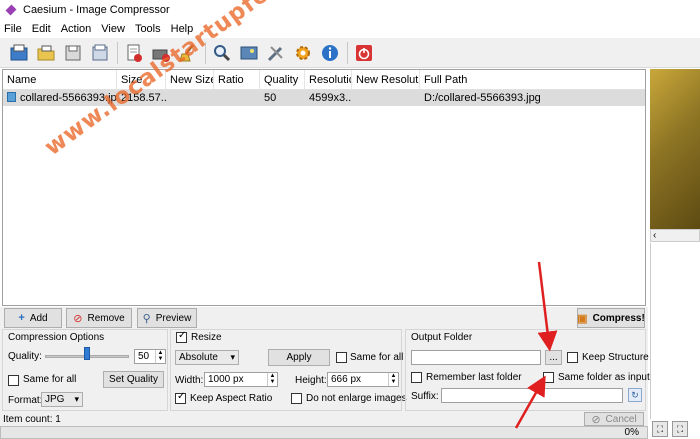 The width and height of the screenshot is (700, 439). I want to click on do-not-enlarge-label: Do not enlarge images, so click(356, 398).